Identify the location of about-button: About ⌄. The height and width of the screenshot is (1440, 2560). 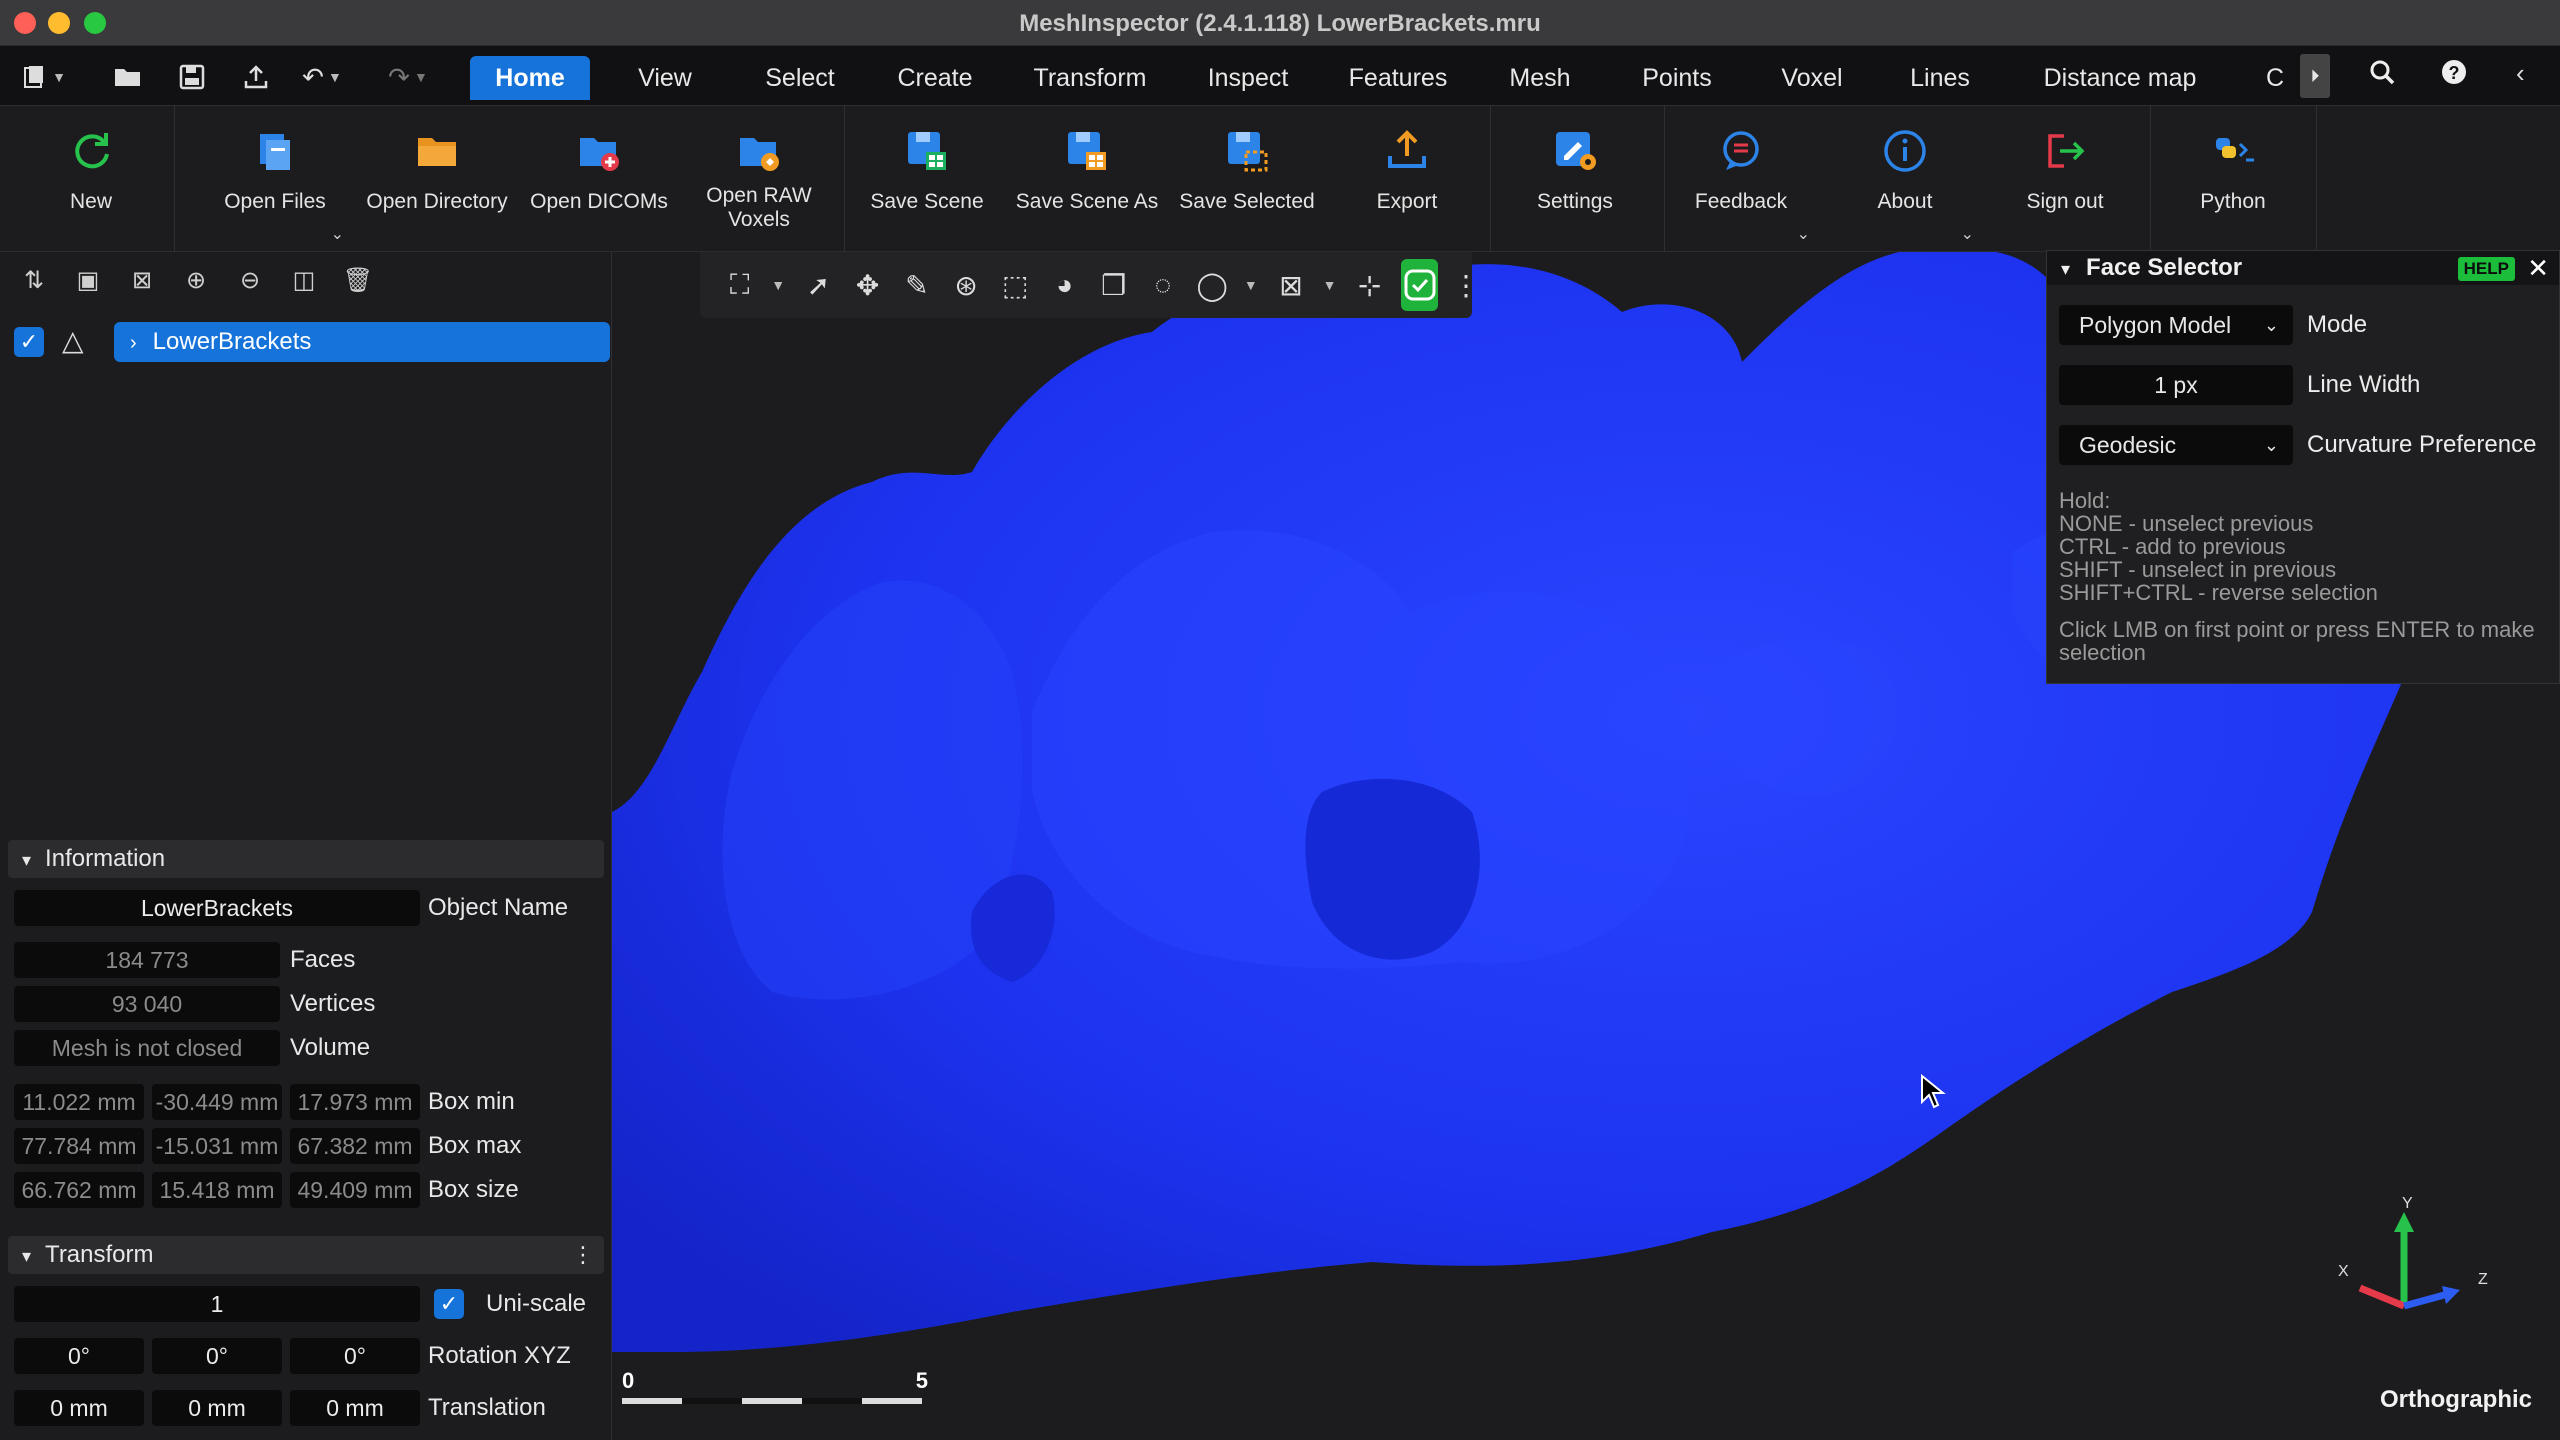
(1905, 184).